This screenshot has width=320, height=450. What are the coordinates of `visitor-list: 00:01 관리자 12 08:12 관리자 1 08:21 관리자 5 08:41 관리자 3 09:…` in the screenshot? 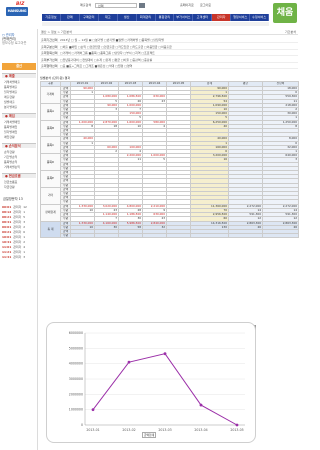 It's located at (19, 232).